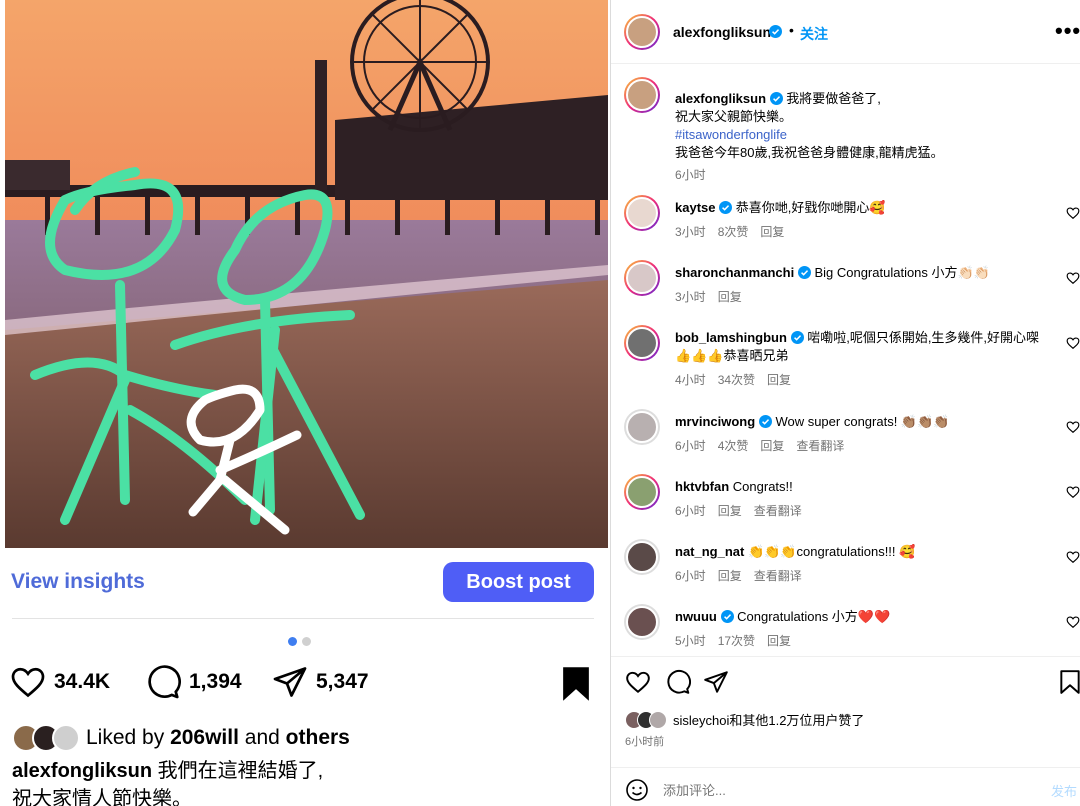 The image size is (1080, 806). I want to click on post-caption: alexfongliksun 我們在這裡結婚了, 祝大家情人節快樂。, so click(167, 781).